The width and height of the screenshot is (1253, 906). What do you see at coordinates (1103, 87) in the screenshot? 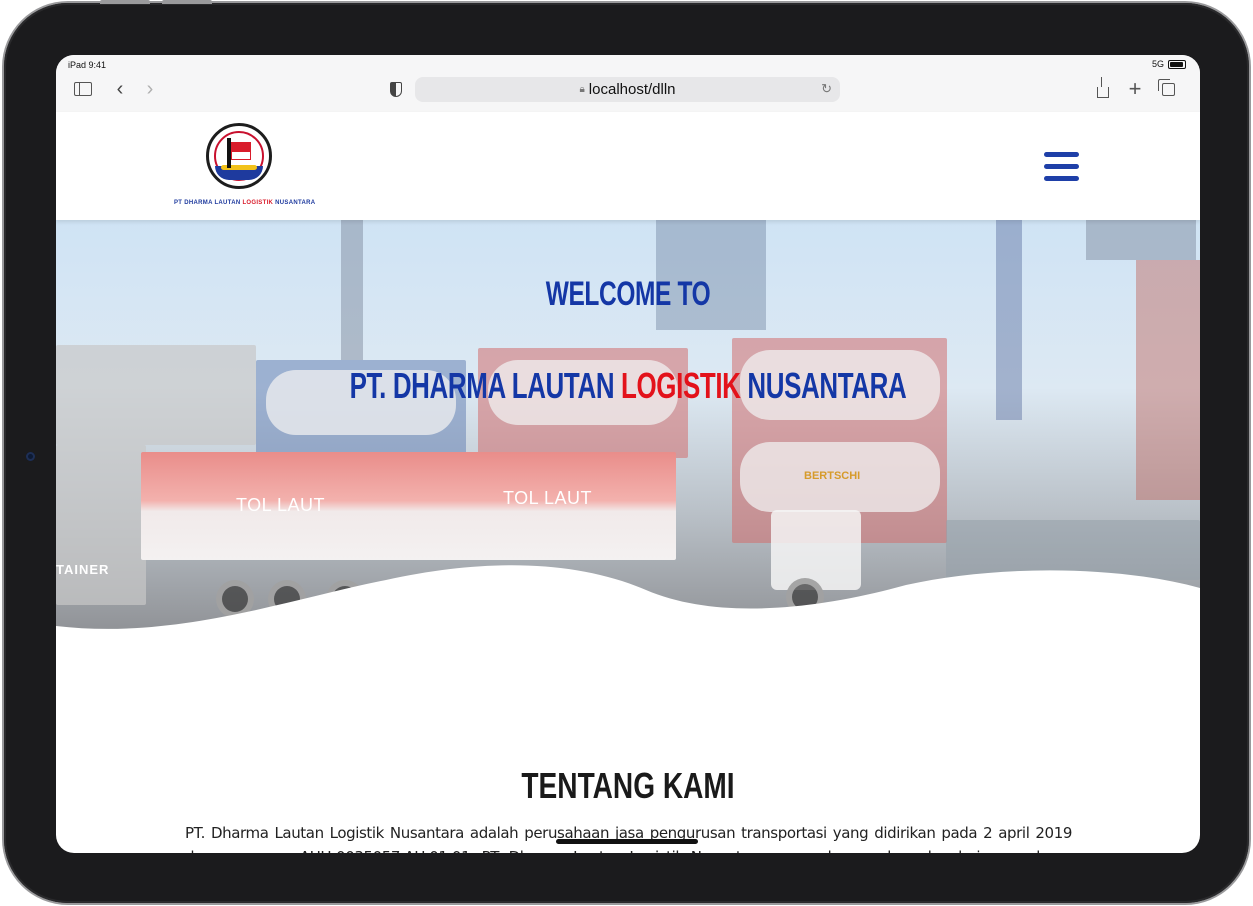
I see `share-icon` at bounding box center [1103, 87].